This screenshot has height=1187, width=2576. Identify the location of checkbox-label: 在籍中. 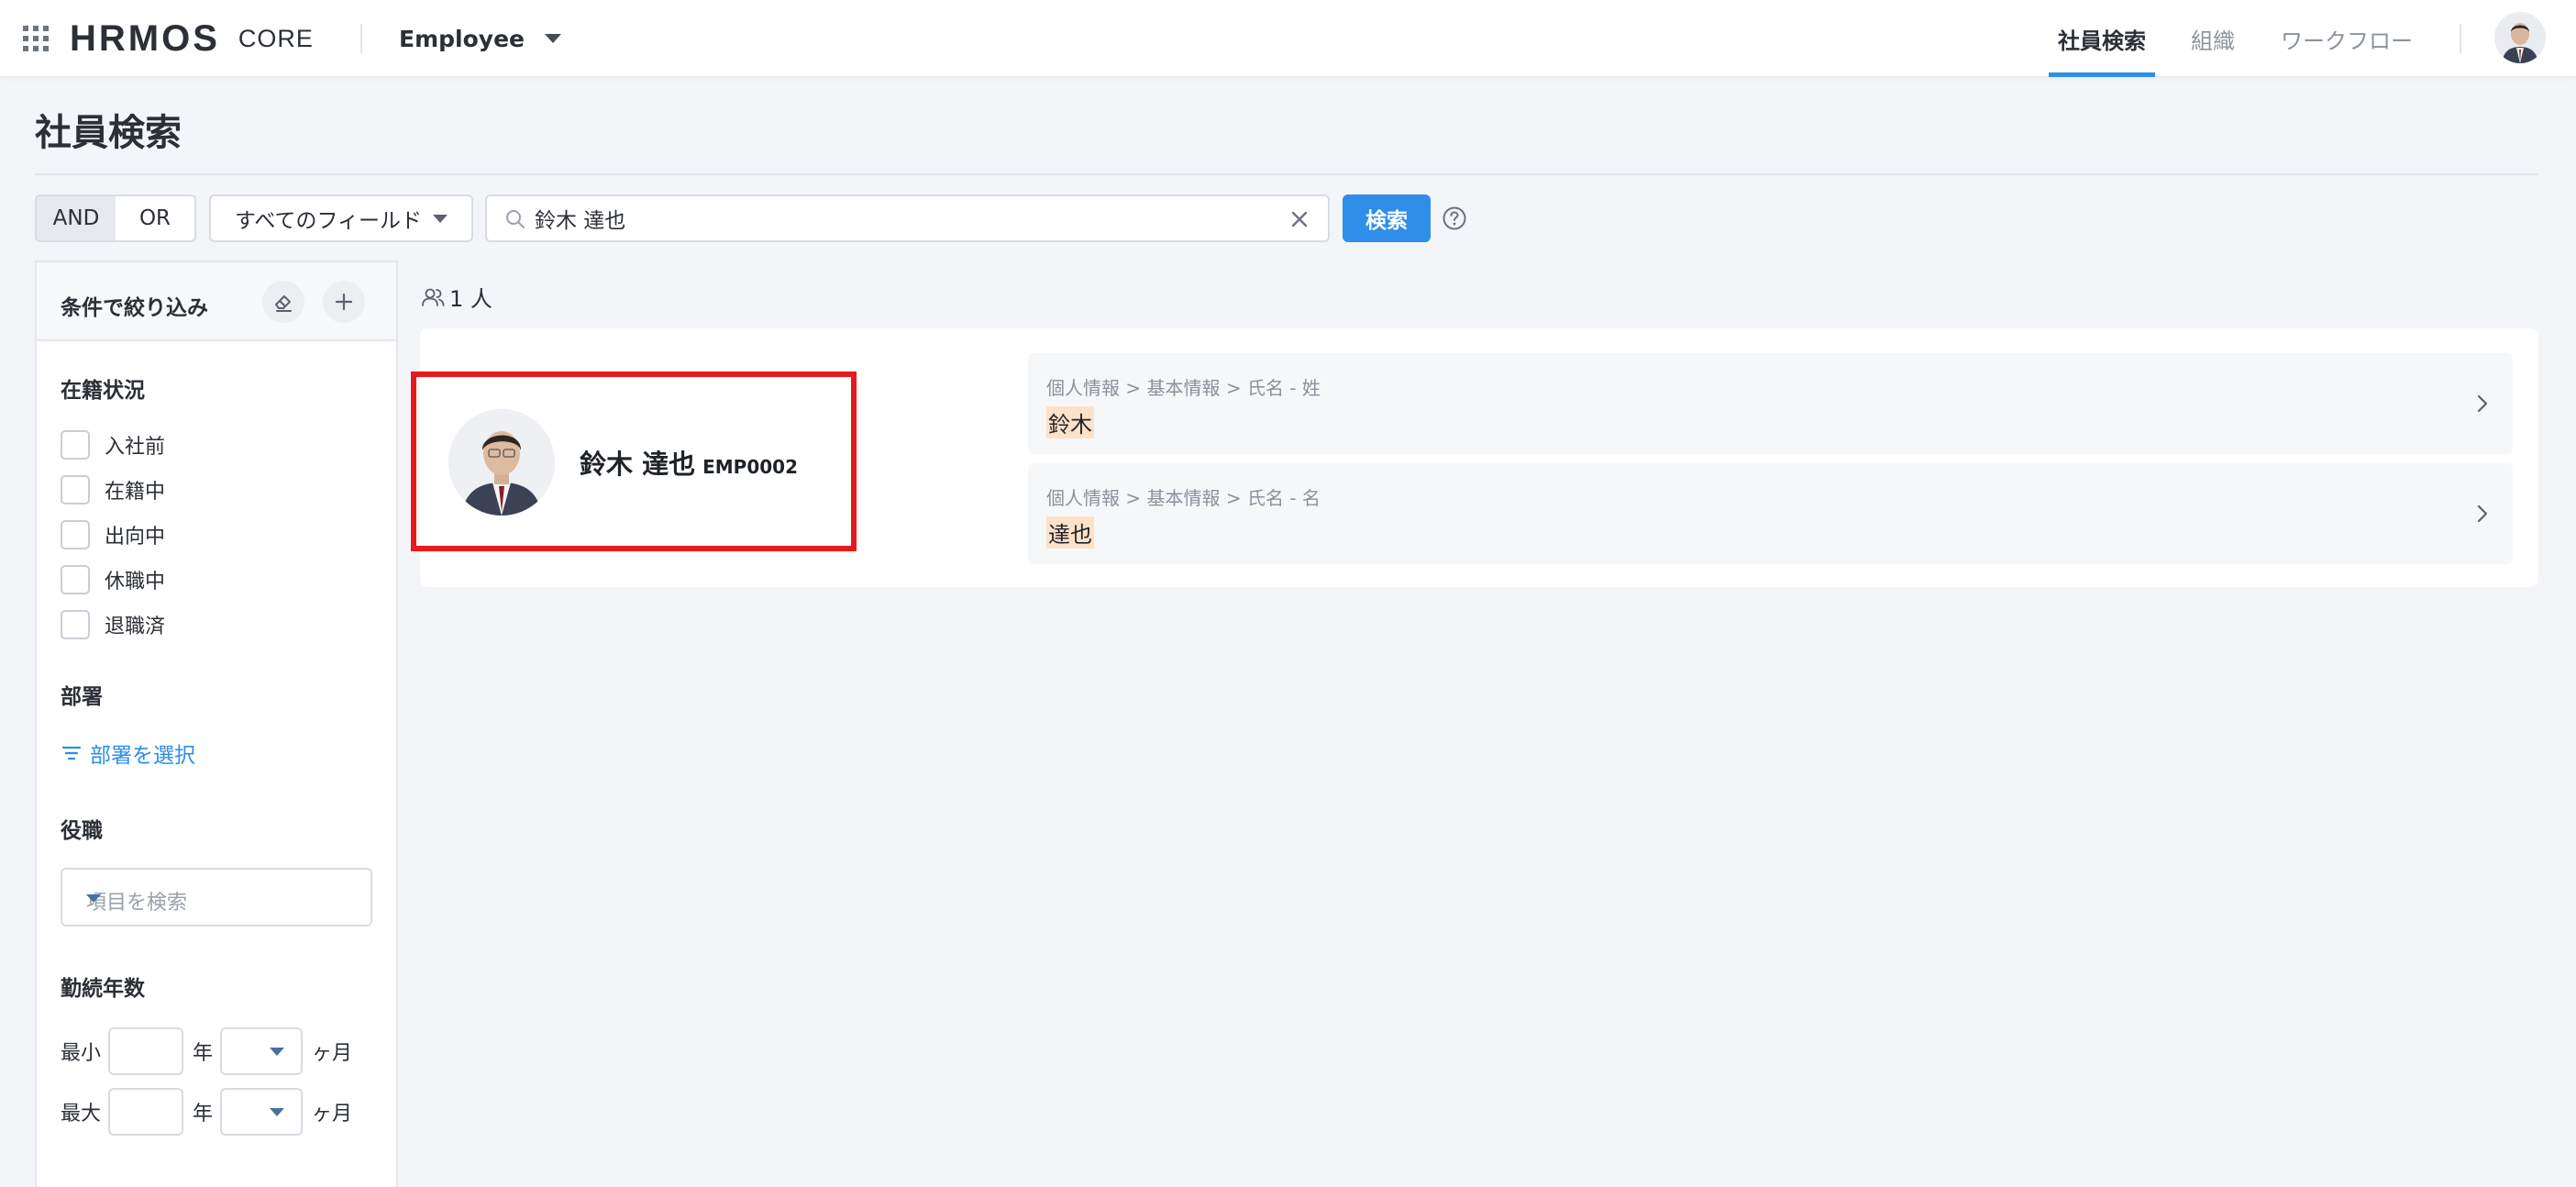
(135, 492).